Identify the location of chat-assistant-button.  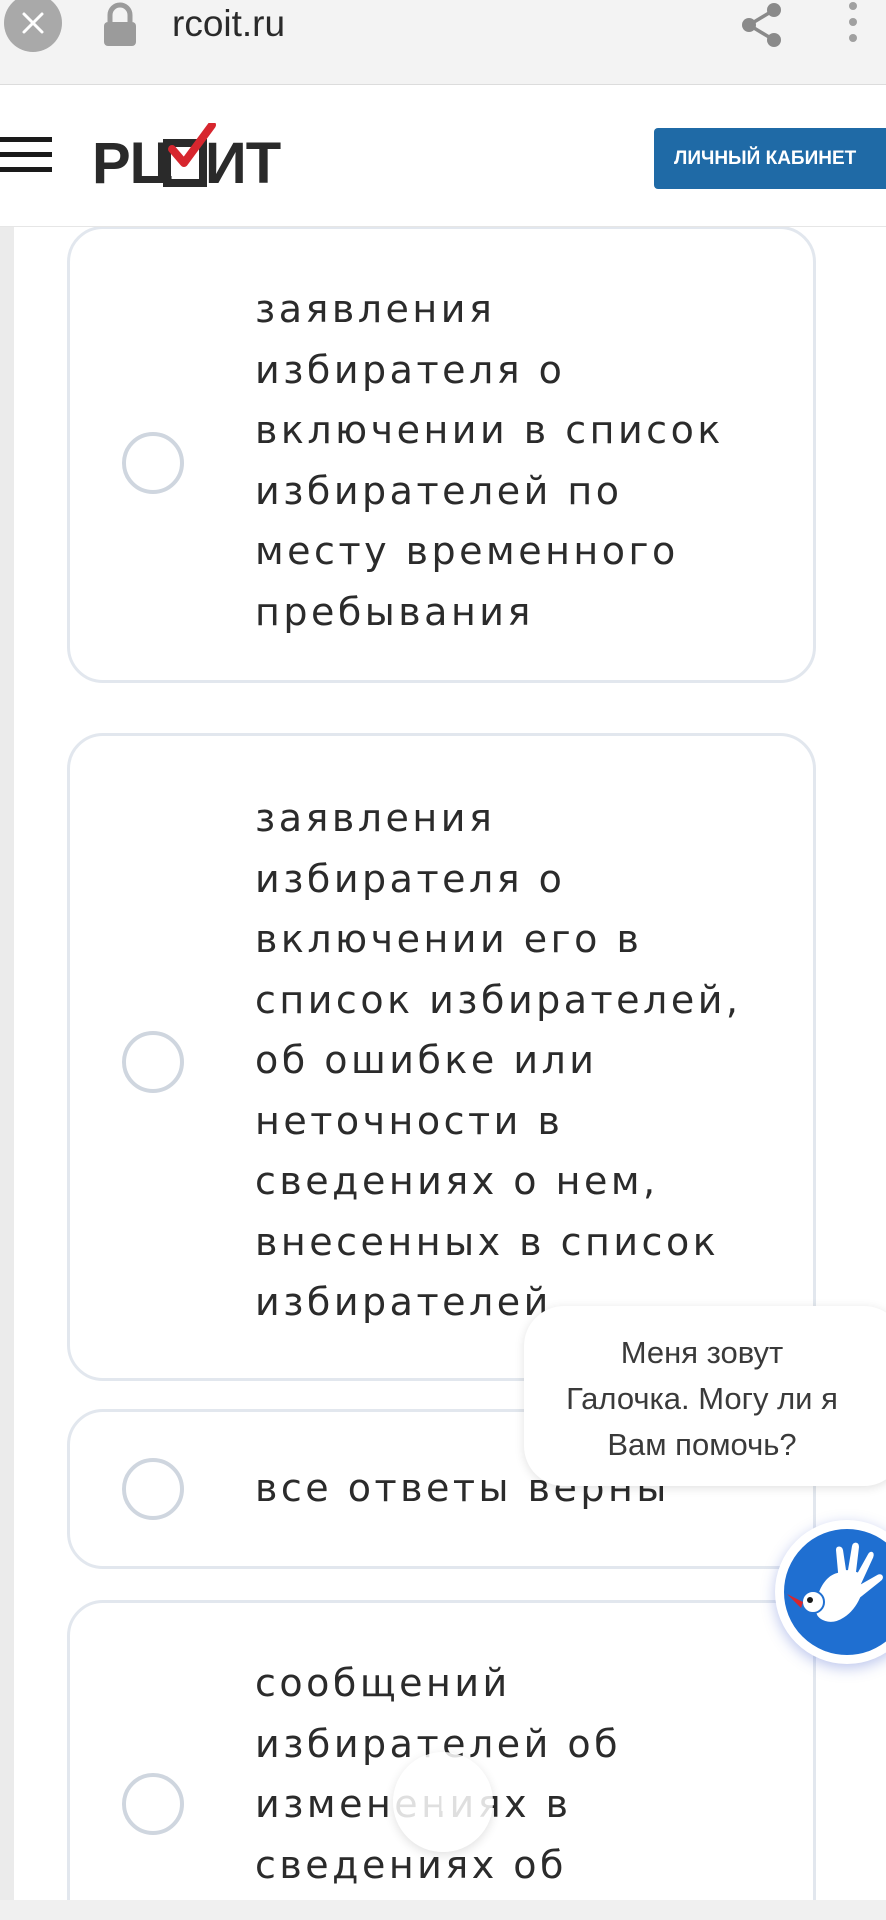
(830, 1592).